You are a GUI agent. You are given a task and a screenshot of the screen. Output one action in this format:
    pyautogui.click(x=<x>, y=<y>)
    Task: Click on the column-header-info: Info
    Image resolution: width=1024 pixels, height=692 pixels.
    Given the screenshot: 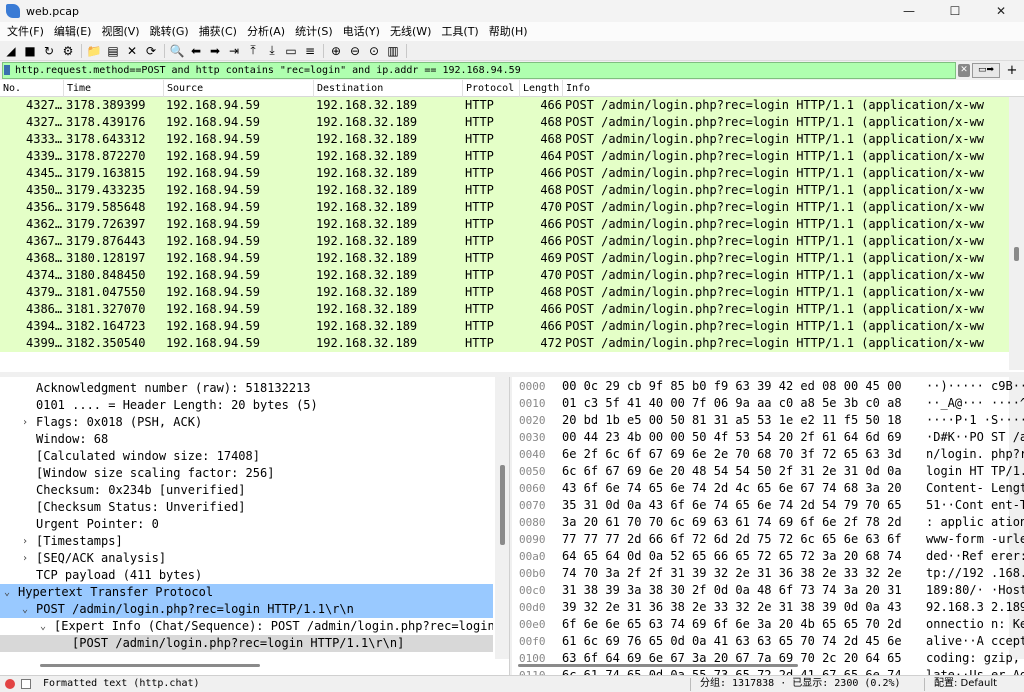 What is the action you would take?
    pyautogui.click(x=793, y=88)
    